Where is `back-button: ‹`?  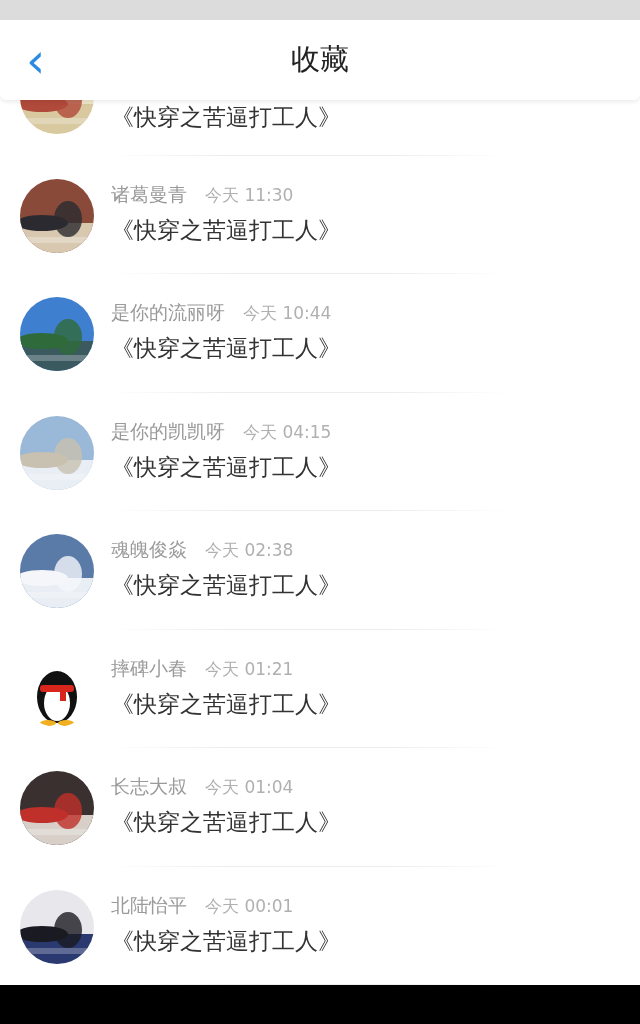 back-button: ‹ is located at coordinates (36, 60).